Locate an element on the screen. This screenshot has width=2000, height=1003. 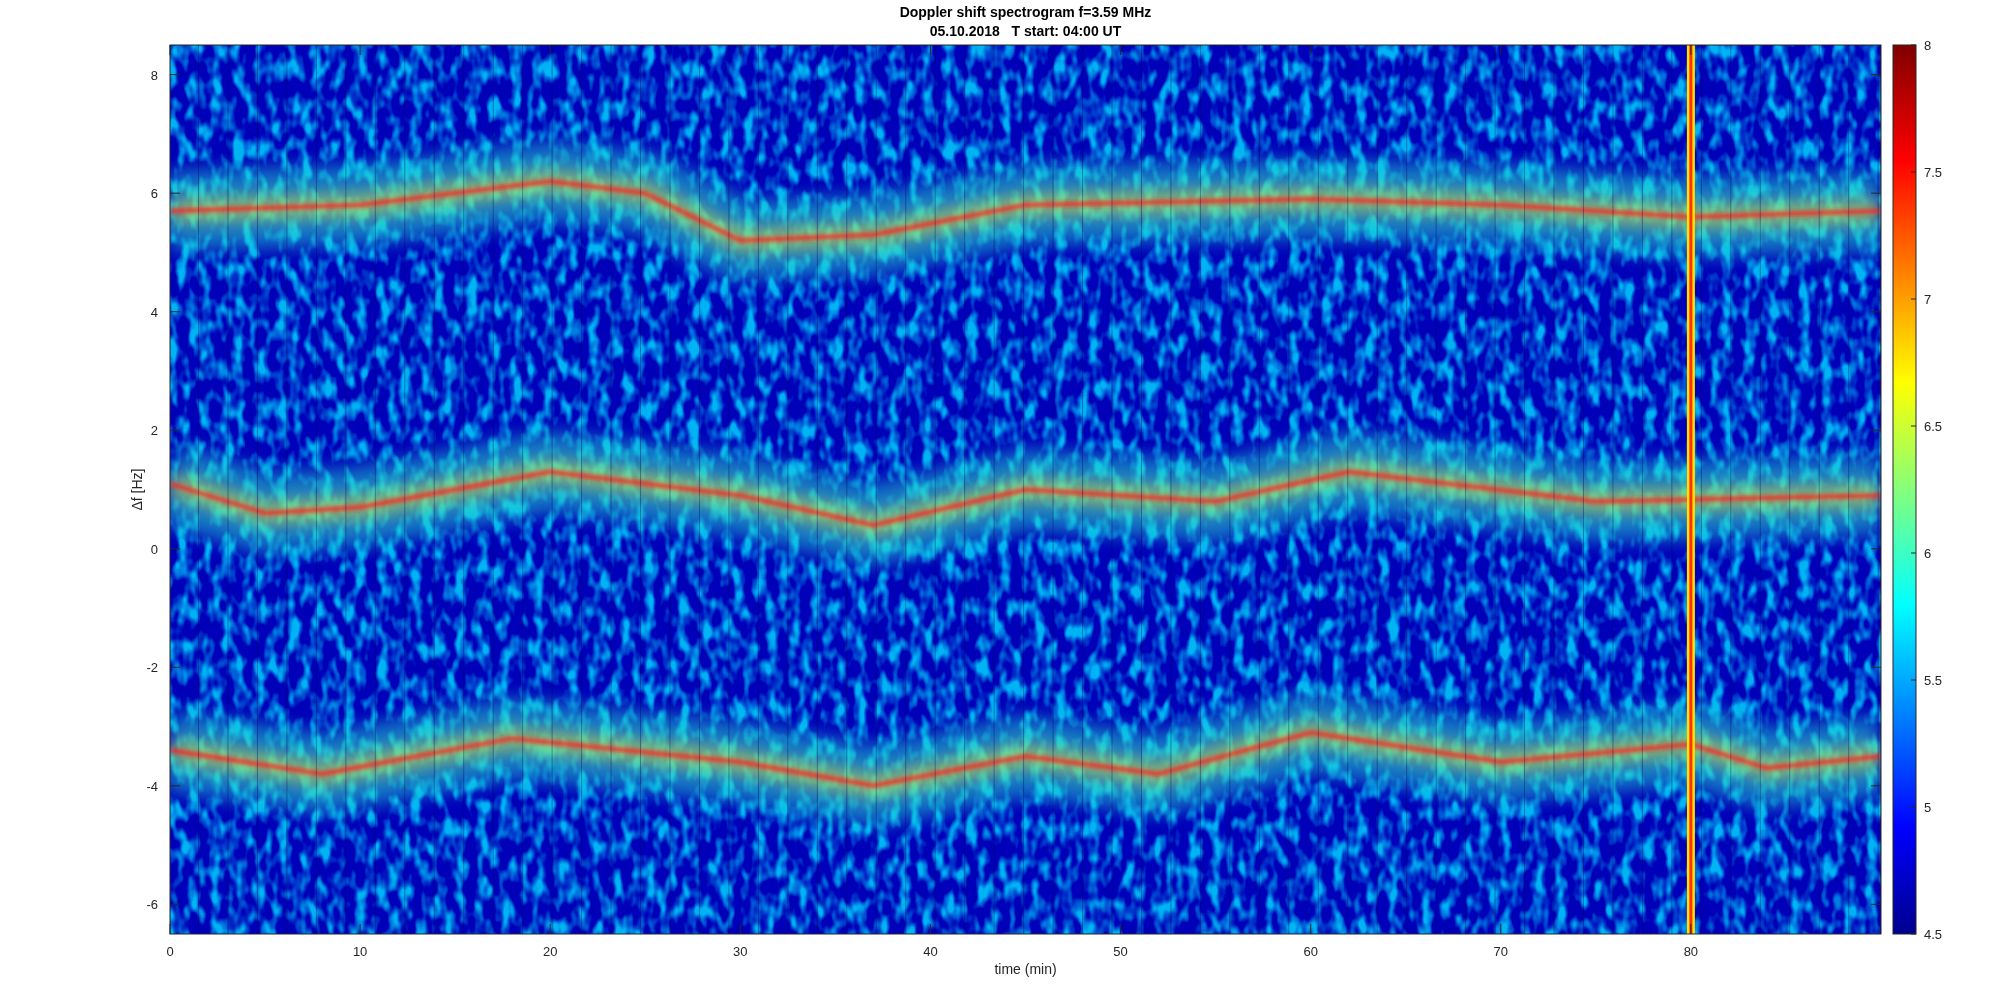
tick-label: 50 is located at coordinates (1120, 951).